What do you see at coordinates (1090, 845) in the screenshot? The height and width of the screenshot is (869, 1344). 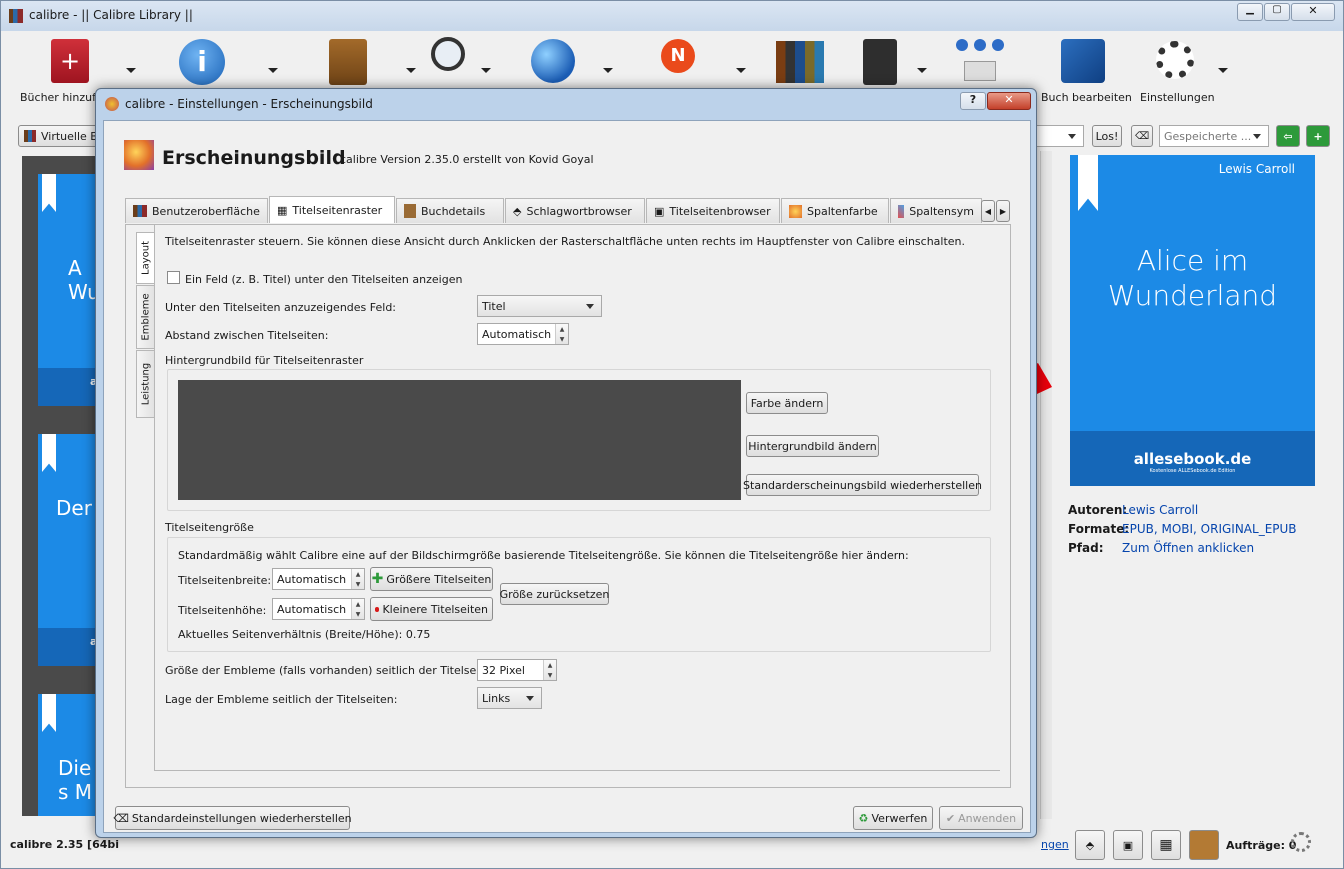 I see `tag-browser-toggle-icon: ⬘` at bounding box center [1090, 845].